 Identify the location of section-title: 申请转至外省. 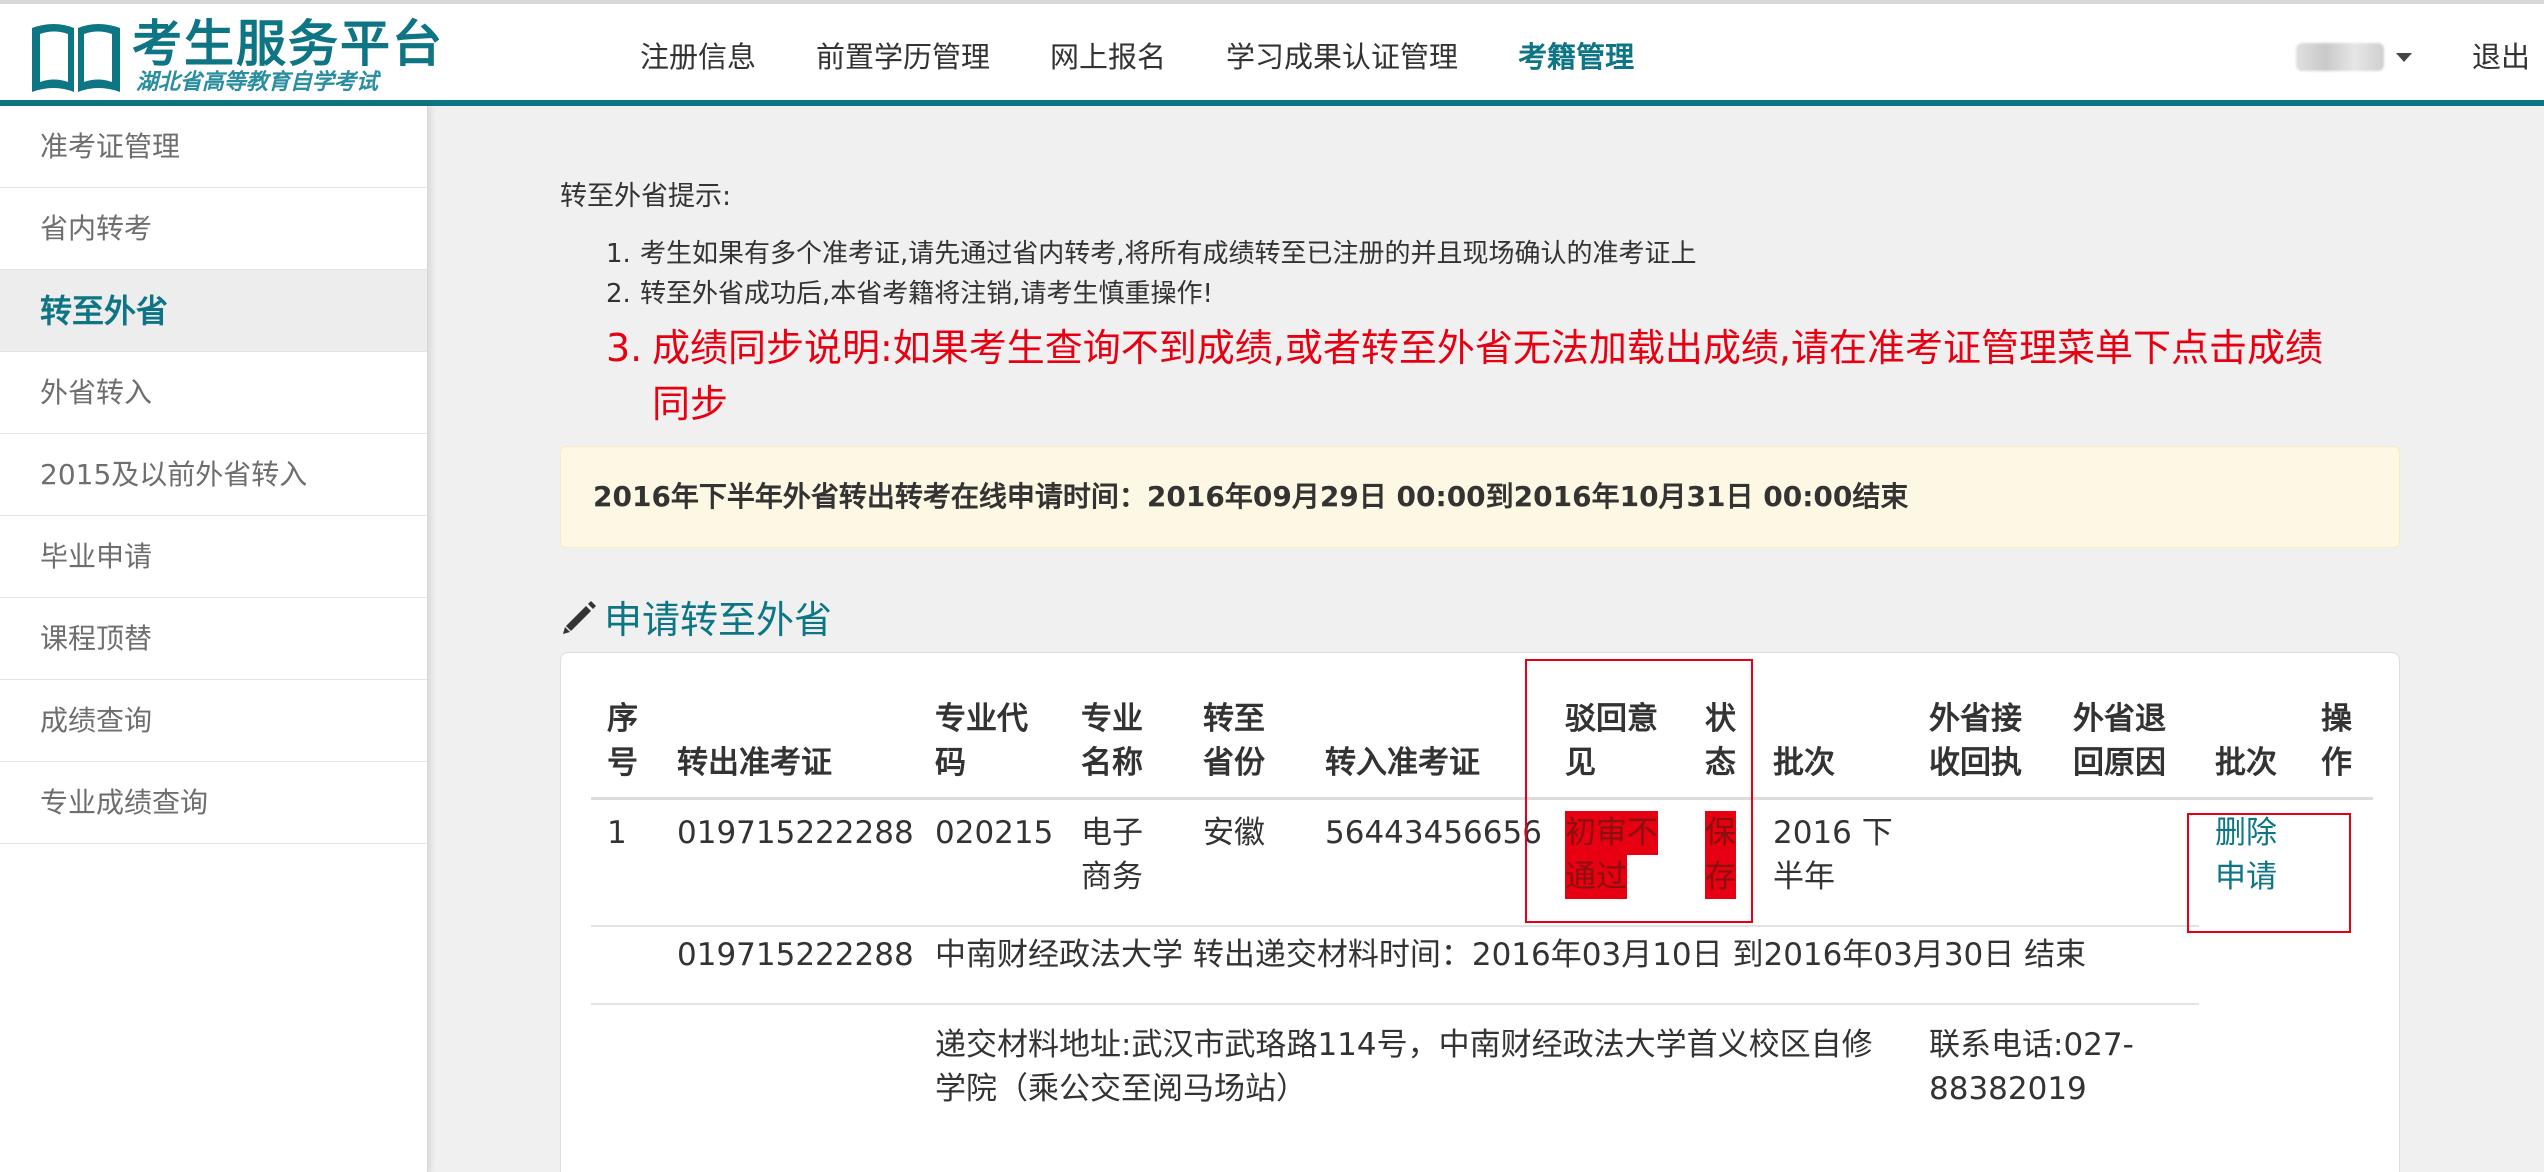
(718, 619).